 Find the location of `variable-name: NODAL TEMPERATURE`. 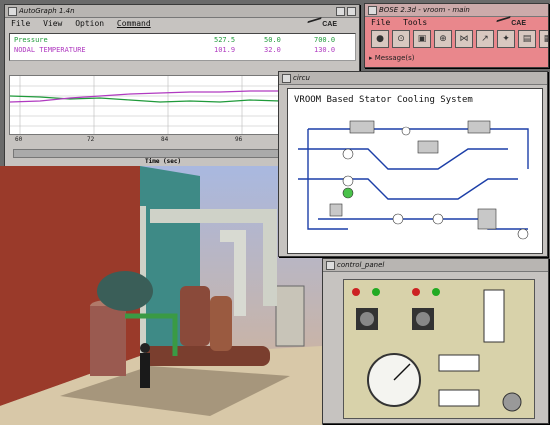

variable-name: NODAL TEMPERATURE is located at coordinates (50, 50).